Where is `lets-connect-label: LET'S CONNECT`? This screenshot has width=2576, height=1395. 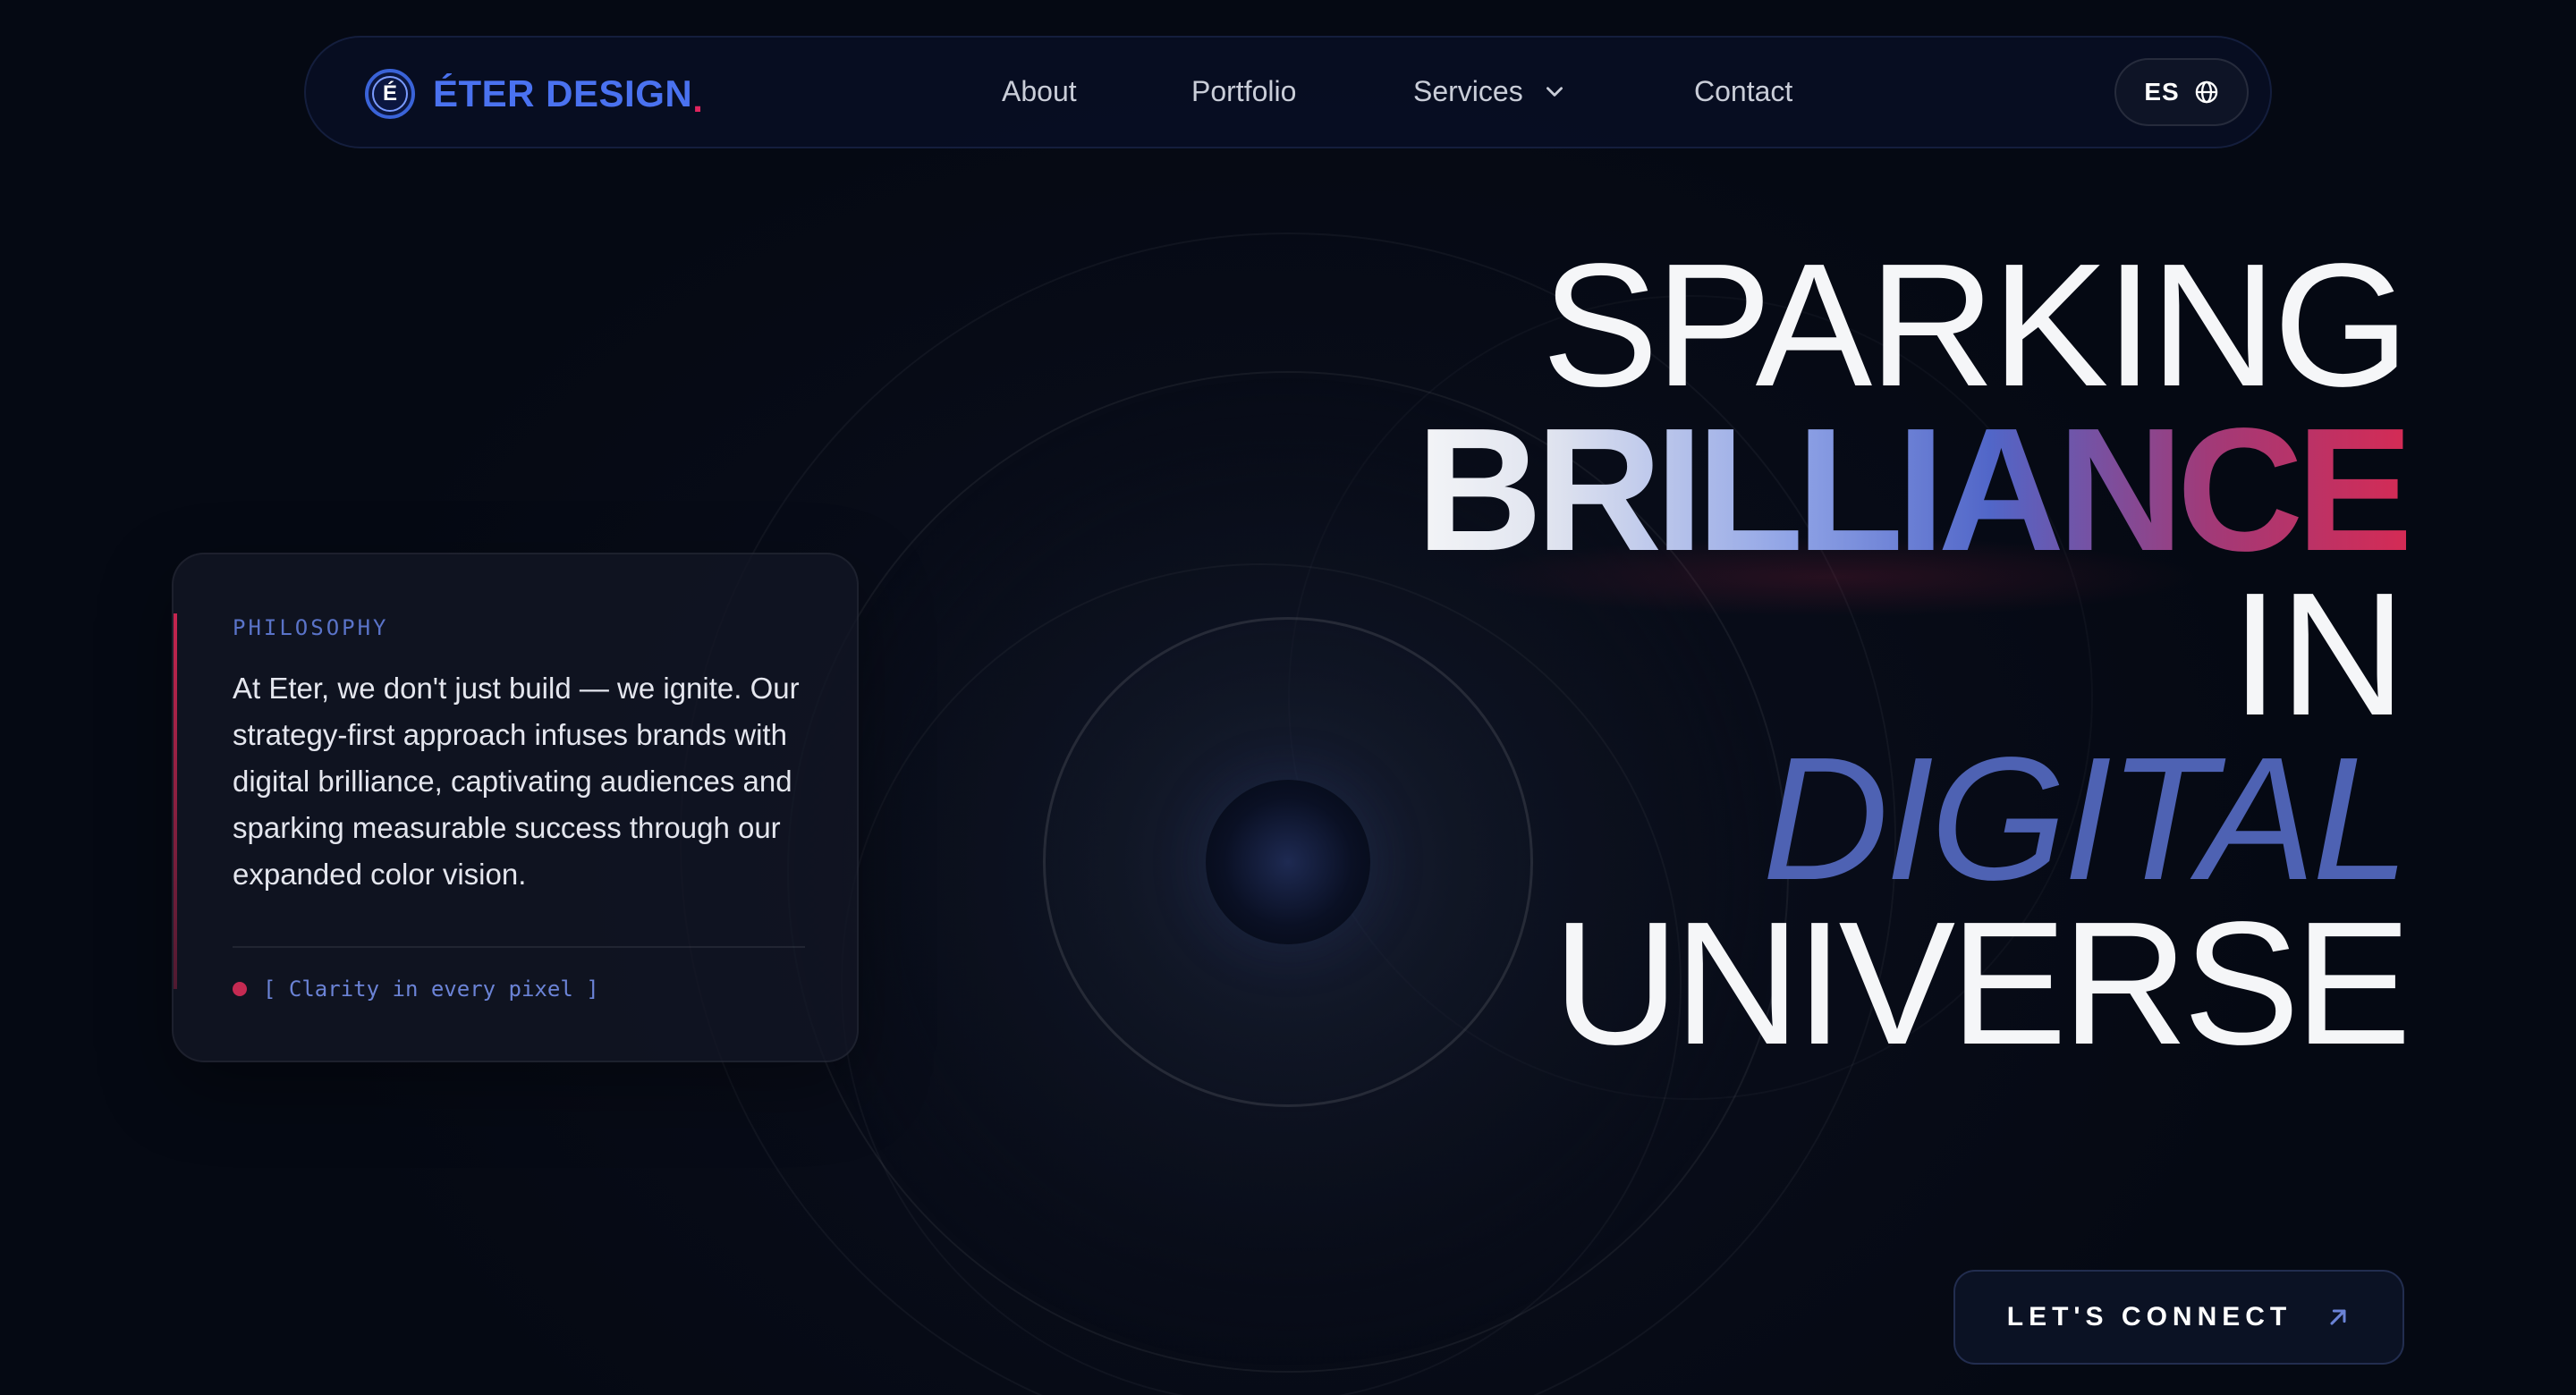
lets-connect-label: LET'S CONNECT is located at coordinates (2149, 1317).